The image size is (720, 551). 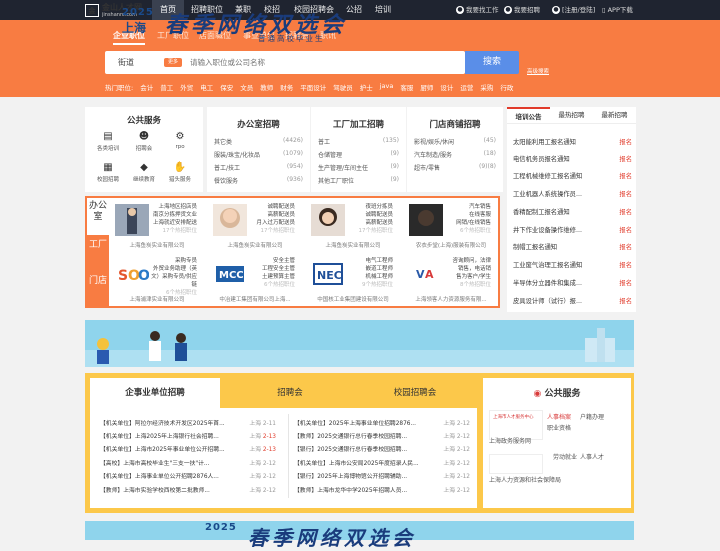 What do you see at coordinates (258, 154) in the screenshot?
I see `category-row: 服装/珠宝/化妆品 (1079)` at bounding box center [258, 154].